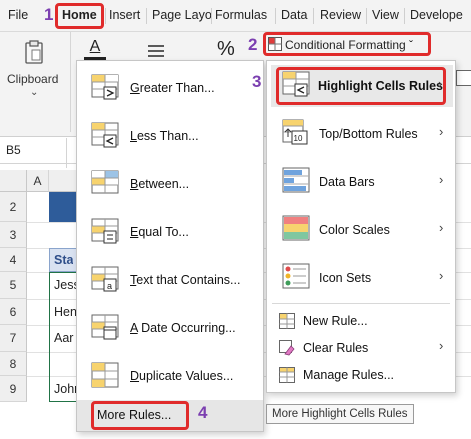 The image size is (471, 439). Describe the element at coordinates (294, 15) in the screenshot. I see `tab-data: Data` at that location.